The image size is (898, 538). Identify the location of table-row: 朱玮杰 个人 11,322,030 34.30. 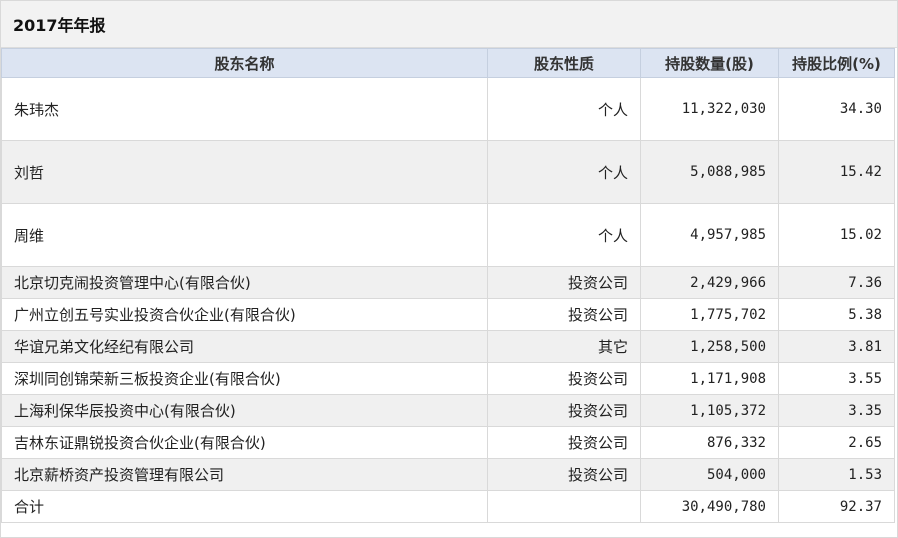
(448, 109).